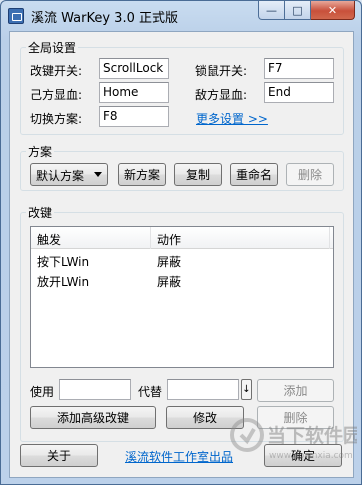  Describe the element at coordinates (198, 174) in the screenshot. I see `copy-scheme-button: 复制` at that location.